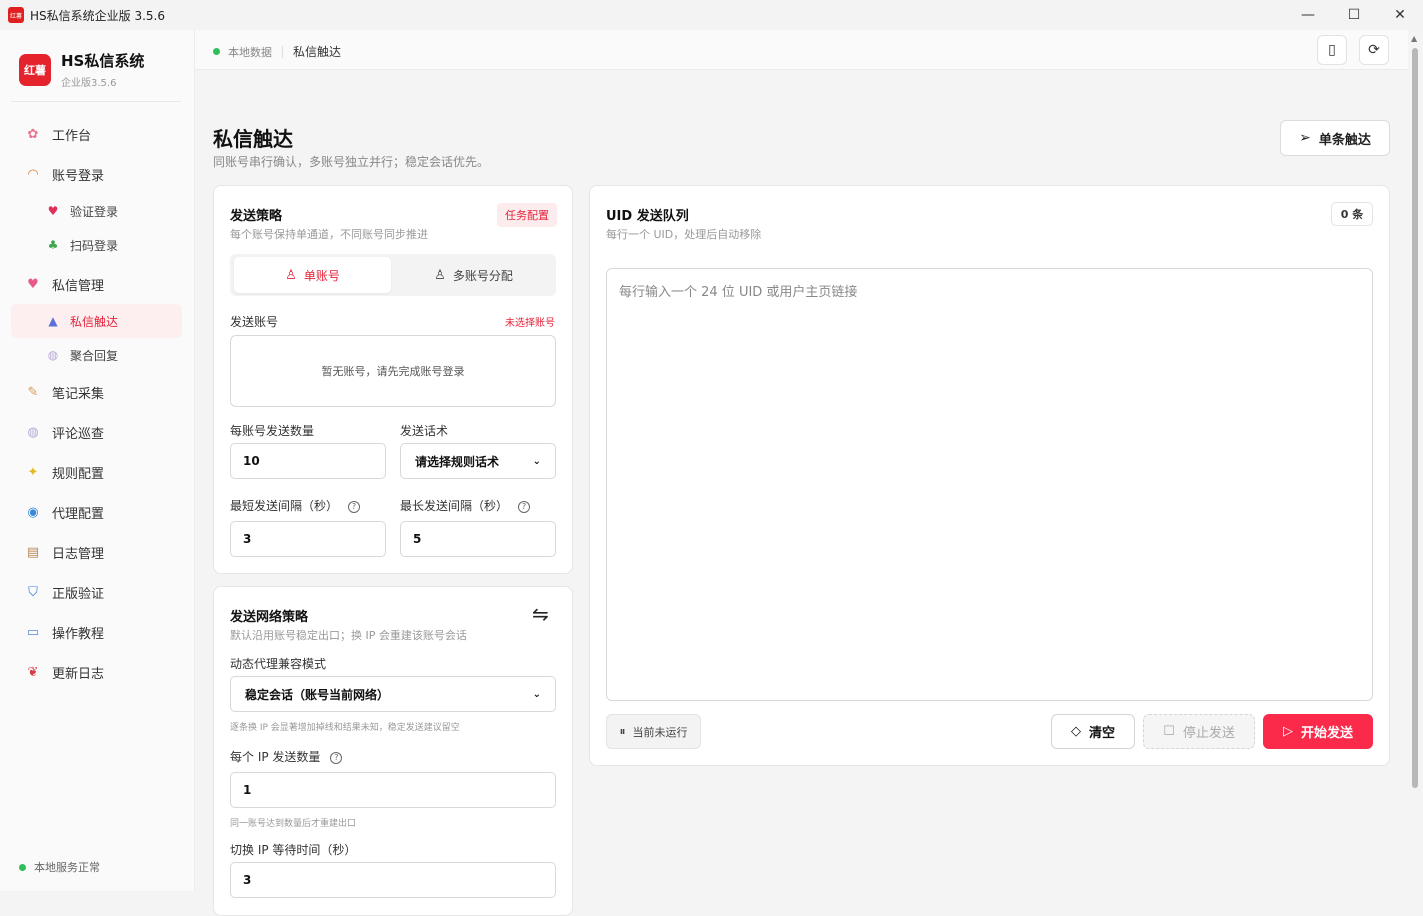 The image size is (1423, 916). What do you see at coordinates (53, 355) in the screenshot?
I see `speech-bubble-icon: ◍` at bounding box center [53, 355].